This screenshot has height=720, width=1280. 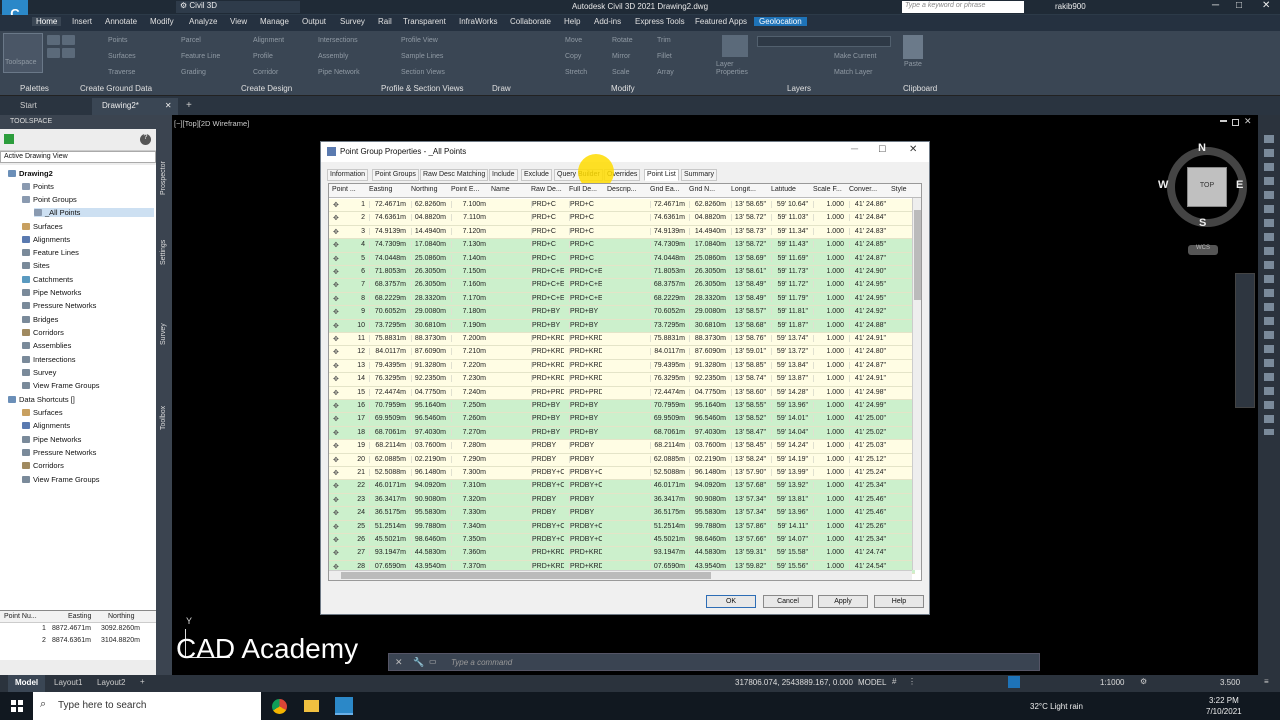 I want to click on tree-view-frame-groups: View Frame Groups, so click(x=61, y=385).